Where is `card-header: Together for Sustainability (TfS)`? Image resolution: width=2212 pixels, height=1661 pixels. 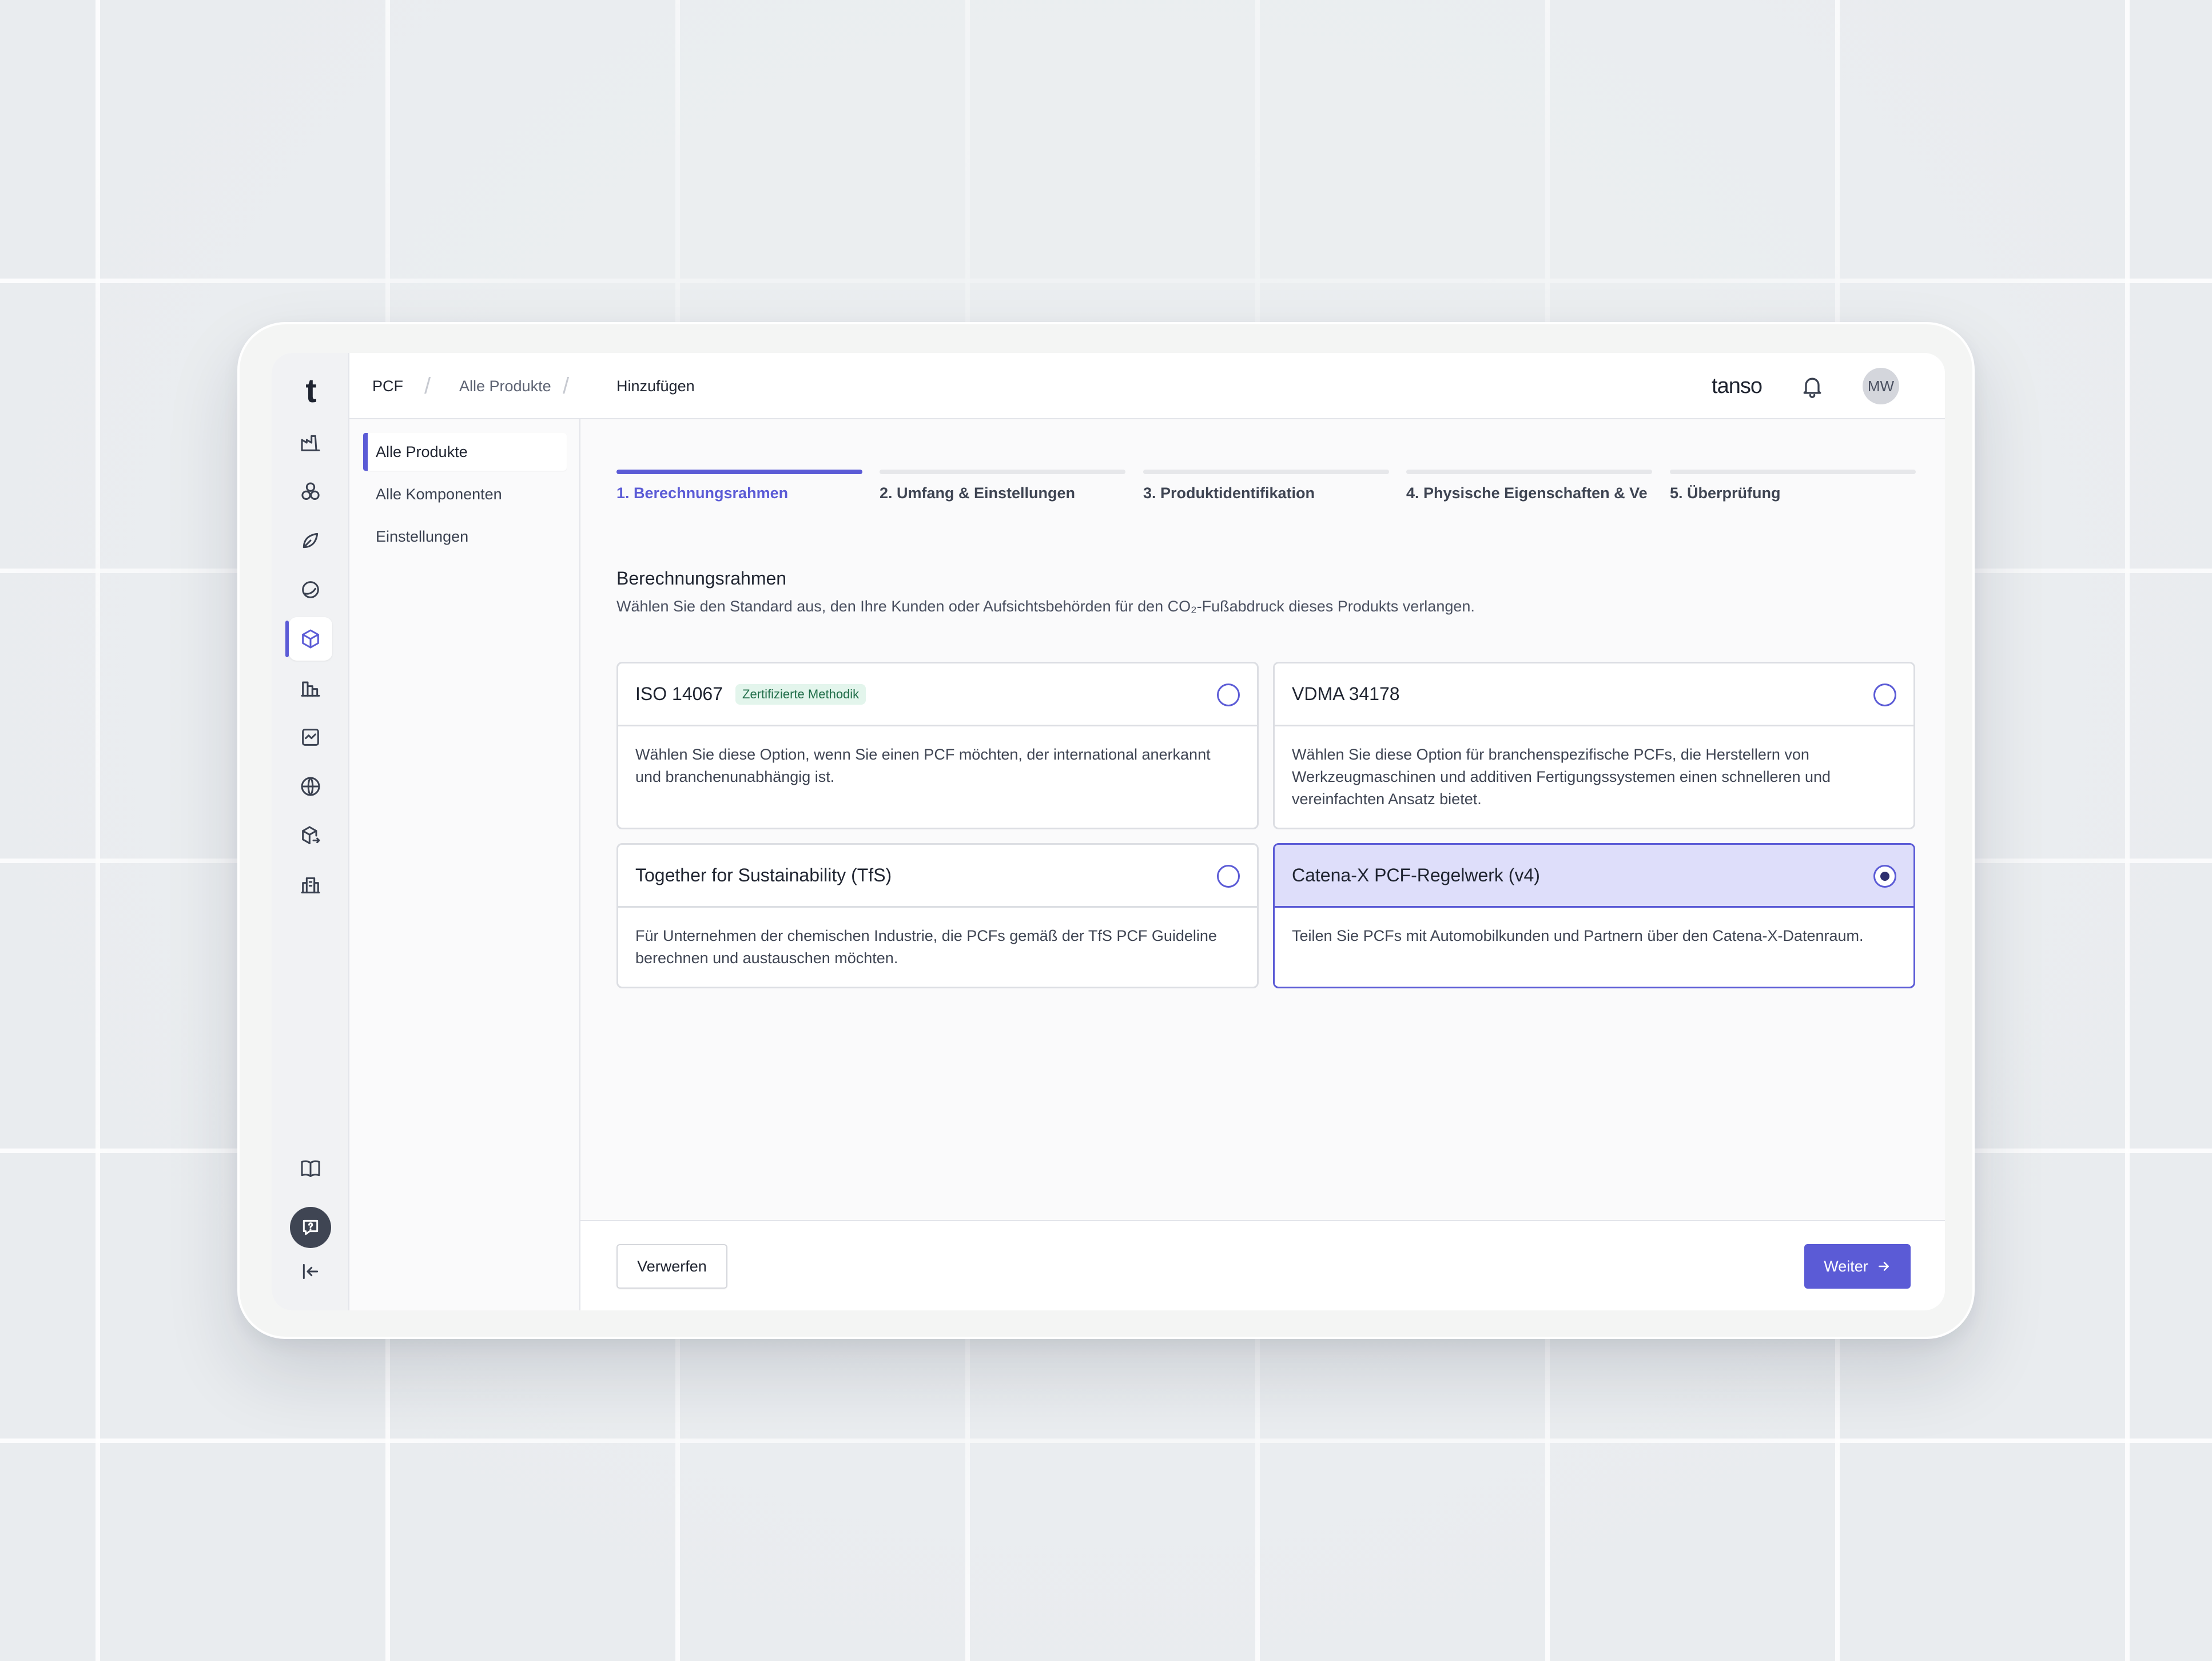
card-header: Together for Sustainability (TfS) is located at coordinates (937, 877).